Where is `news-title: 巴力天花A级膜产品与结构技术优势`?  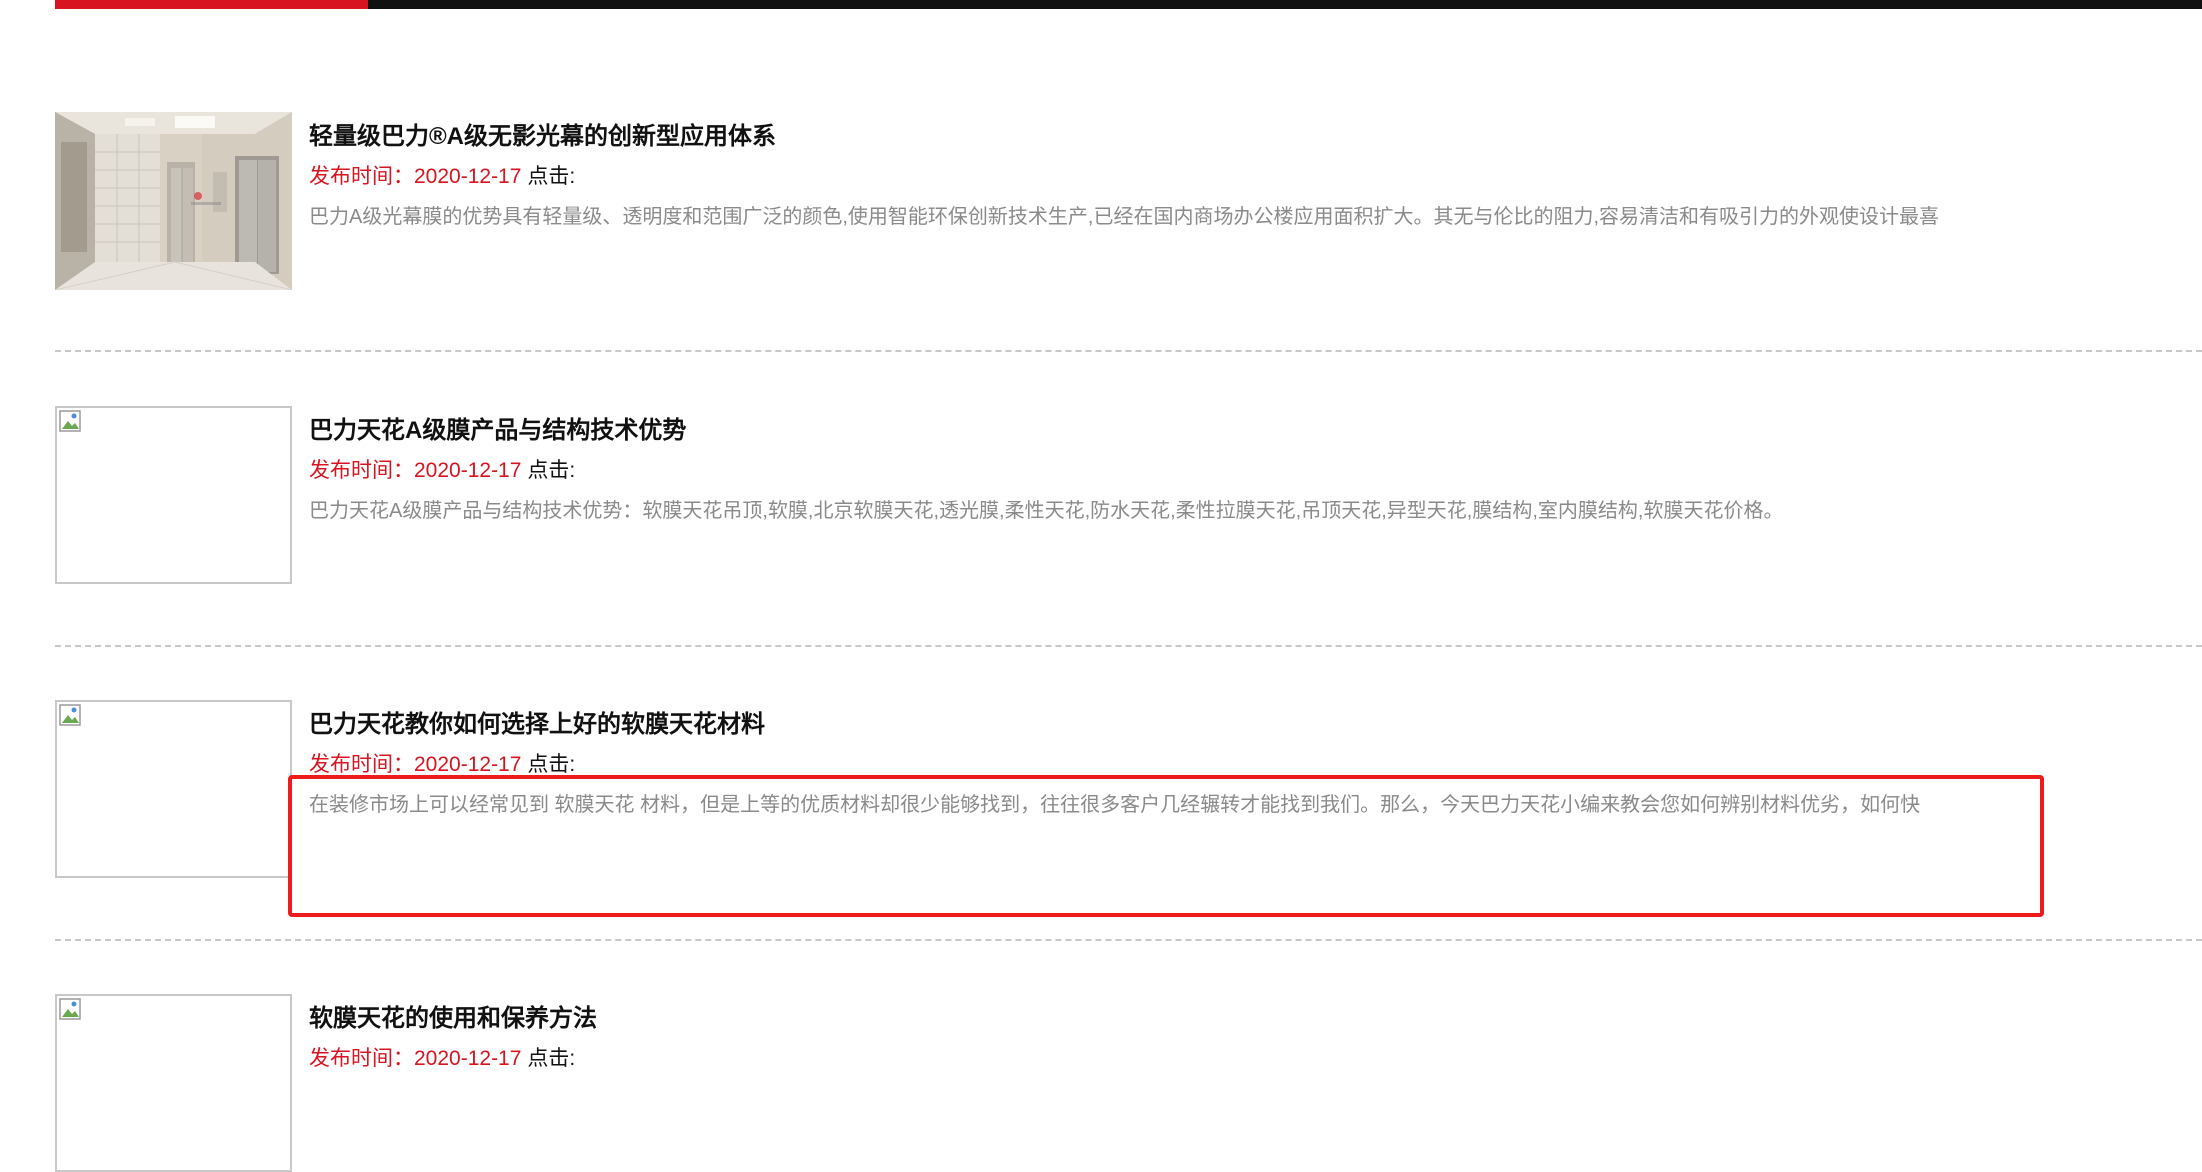
news-title: 巴力天花A级膜产品与结构技术优势 is located at coordinates (497, 427).